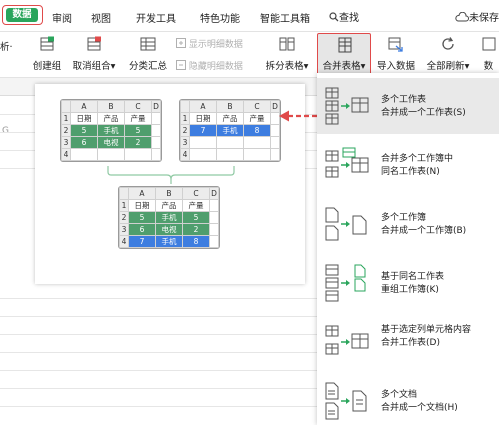 Image resolution: width=499 pixels, height=425 pixels. Describe the element at coordinates (399, 395) in the screenshot. I see `menu-item-line1: 多个文档` at that location.